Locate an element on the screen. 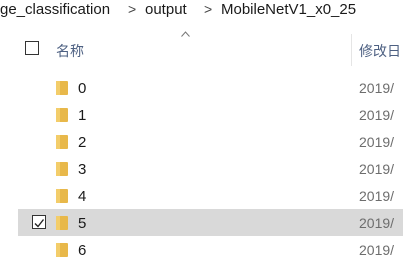 This screenshot has height=272, width=403. folder-name: 4 is located at coordinates (82, 196).